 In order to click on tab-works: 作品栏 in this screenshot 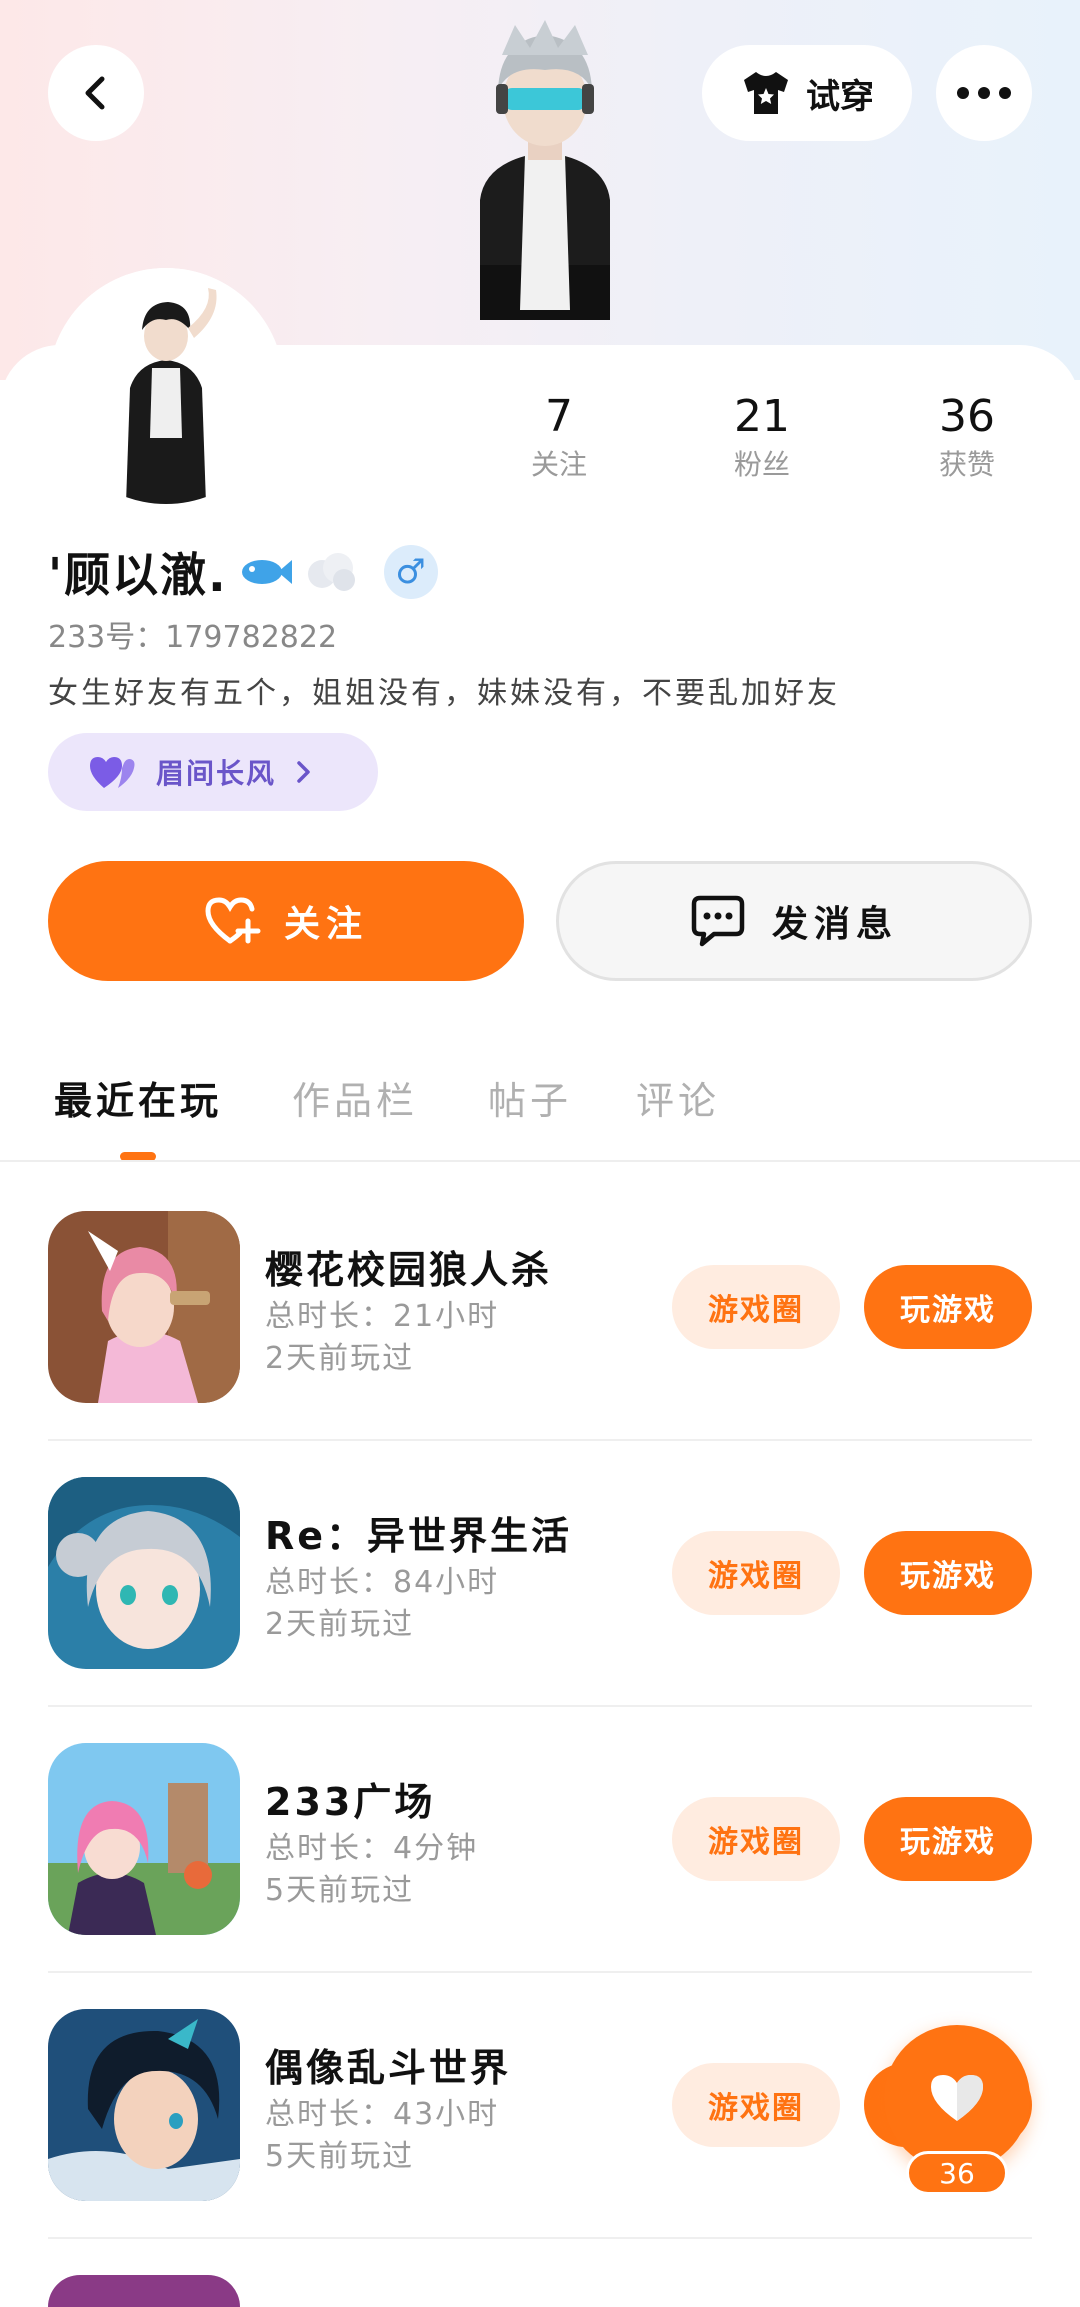, I will do `click(355, 1097)`.